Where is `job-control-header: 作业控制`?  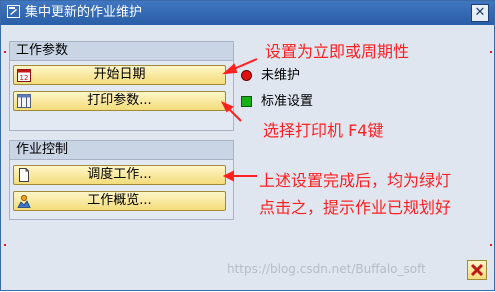
job-control-header: 作业控制 is located at coordinates (121, 150).